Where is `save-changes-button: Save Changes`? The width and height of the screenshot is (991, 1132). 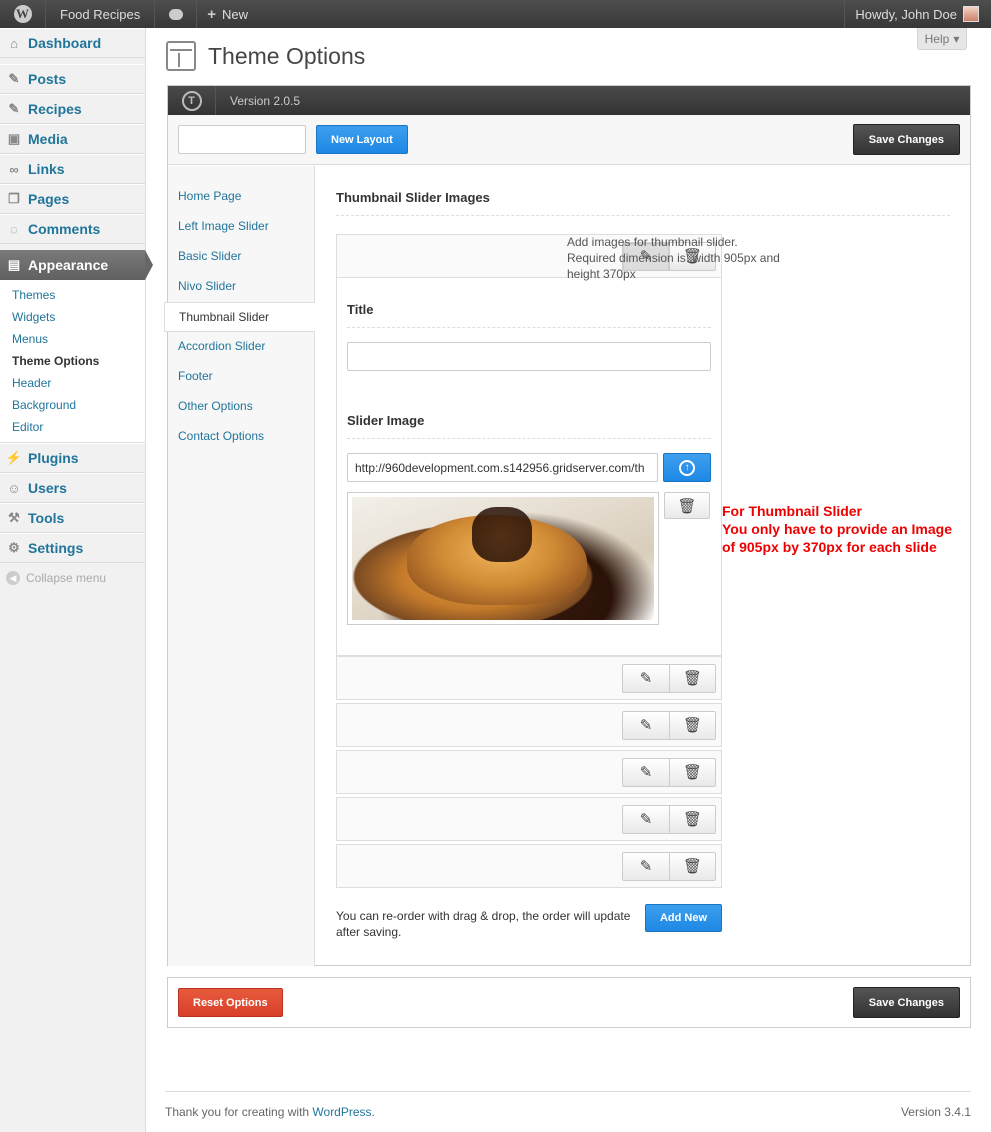 save-changes-button: Save Changes is located at coordinates (906, 139).